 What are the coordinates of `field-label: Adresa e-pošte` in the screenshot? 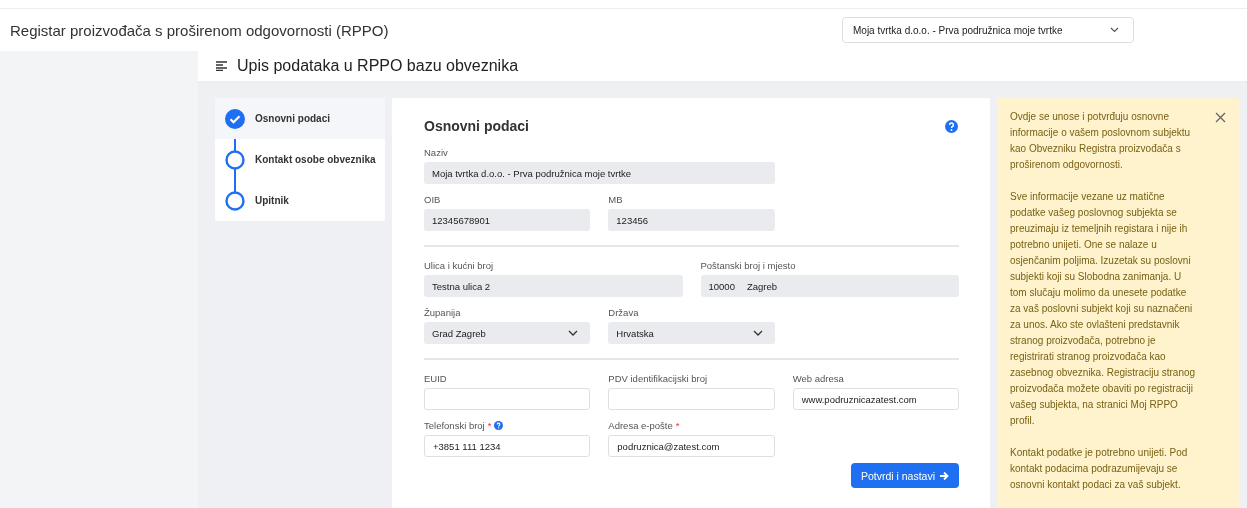 It's located at (640, 425).